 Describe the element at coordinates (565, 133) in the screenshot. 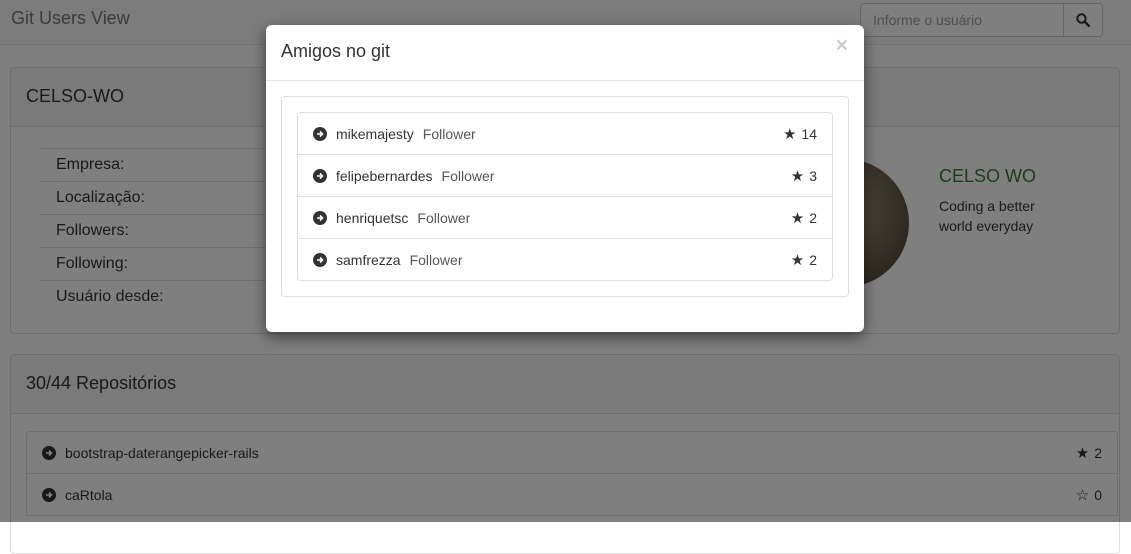

I see `friend-item: mikemajesty Follower ★ 14` at that location.